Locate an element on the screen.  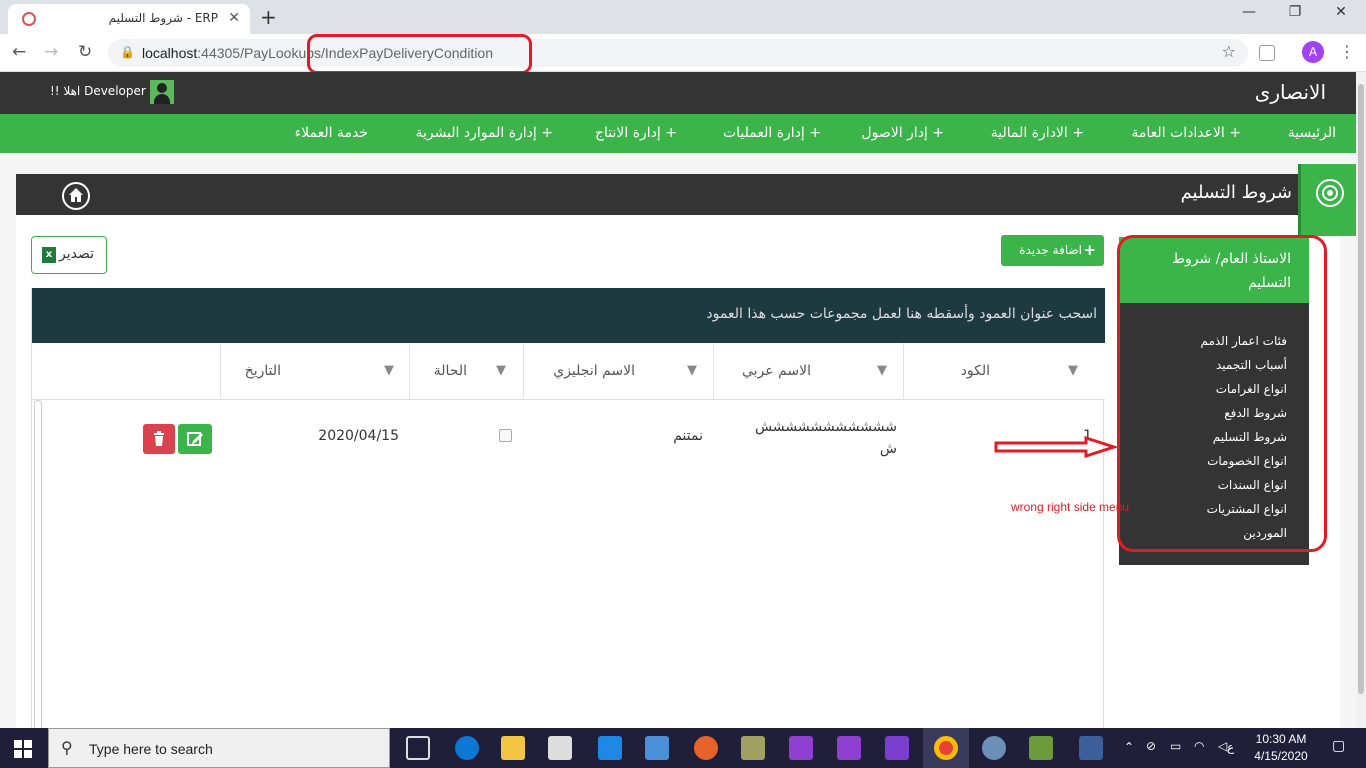
cell-name-ar: ششششششششششش ش is located at coordinates (826, 438).